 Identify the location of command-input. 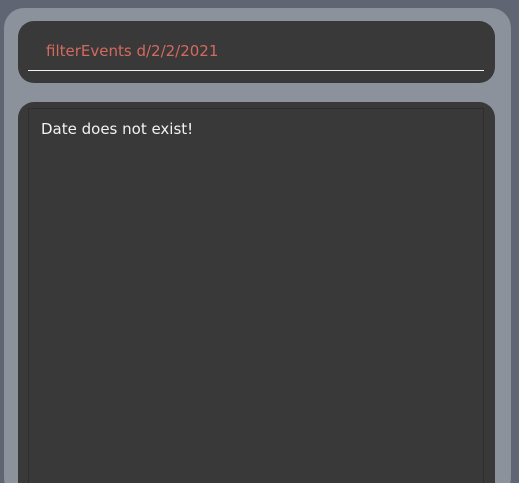
(256, 51).